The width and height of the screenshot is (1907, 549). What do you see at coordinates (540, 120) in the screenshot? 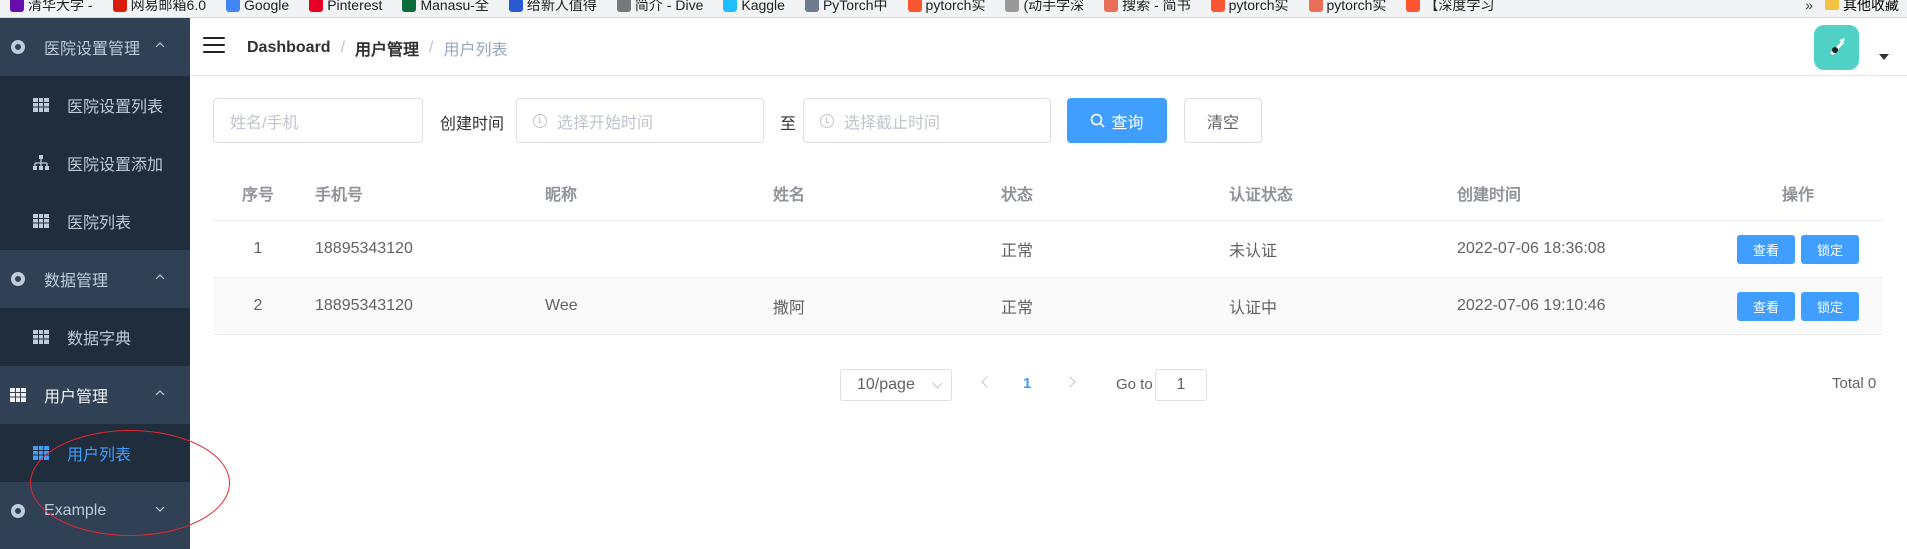
I see `clock-icon` at bounding box center [540, 120].